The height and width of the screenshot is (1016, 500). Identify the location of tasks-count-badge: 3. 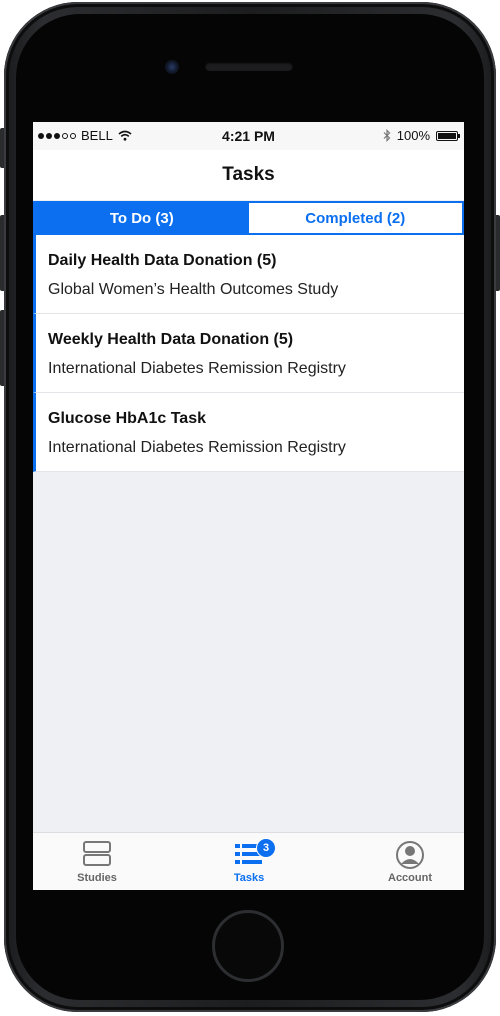
(266, 848).